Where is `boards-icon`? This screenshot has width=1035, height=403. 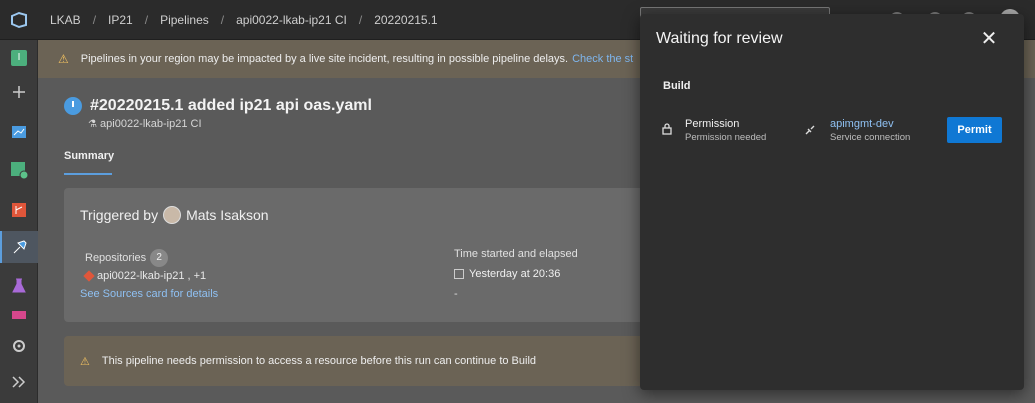
boards-icon is located at coordinates (19, 170).